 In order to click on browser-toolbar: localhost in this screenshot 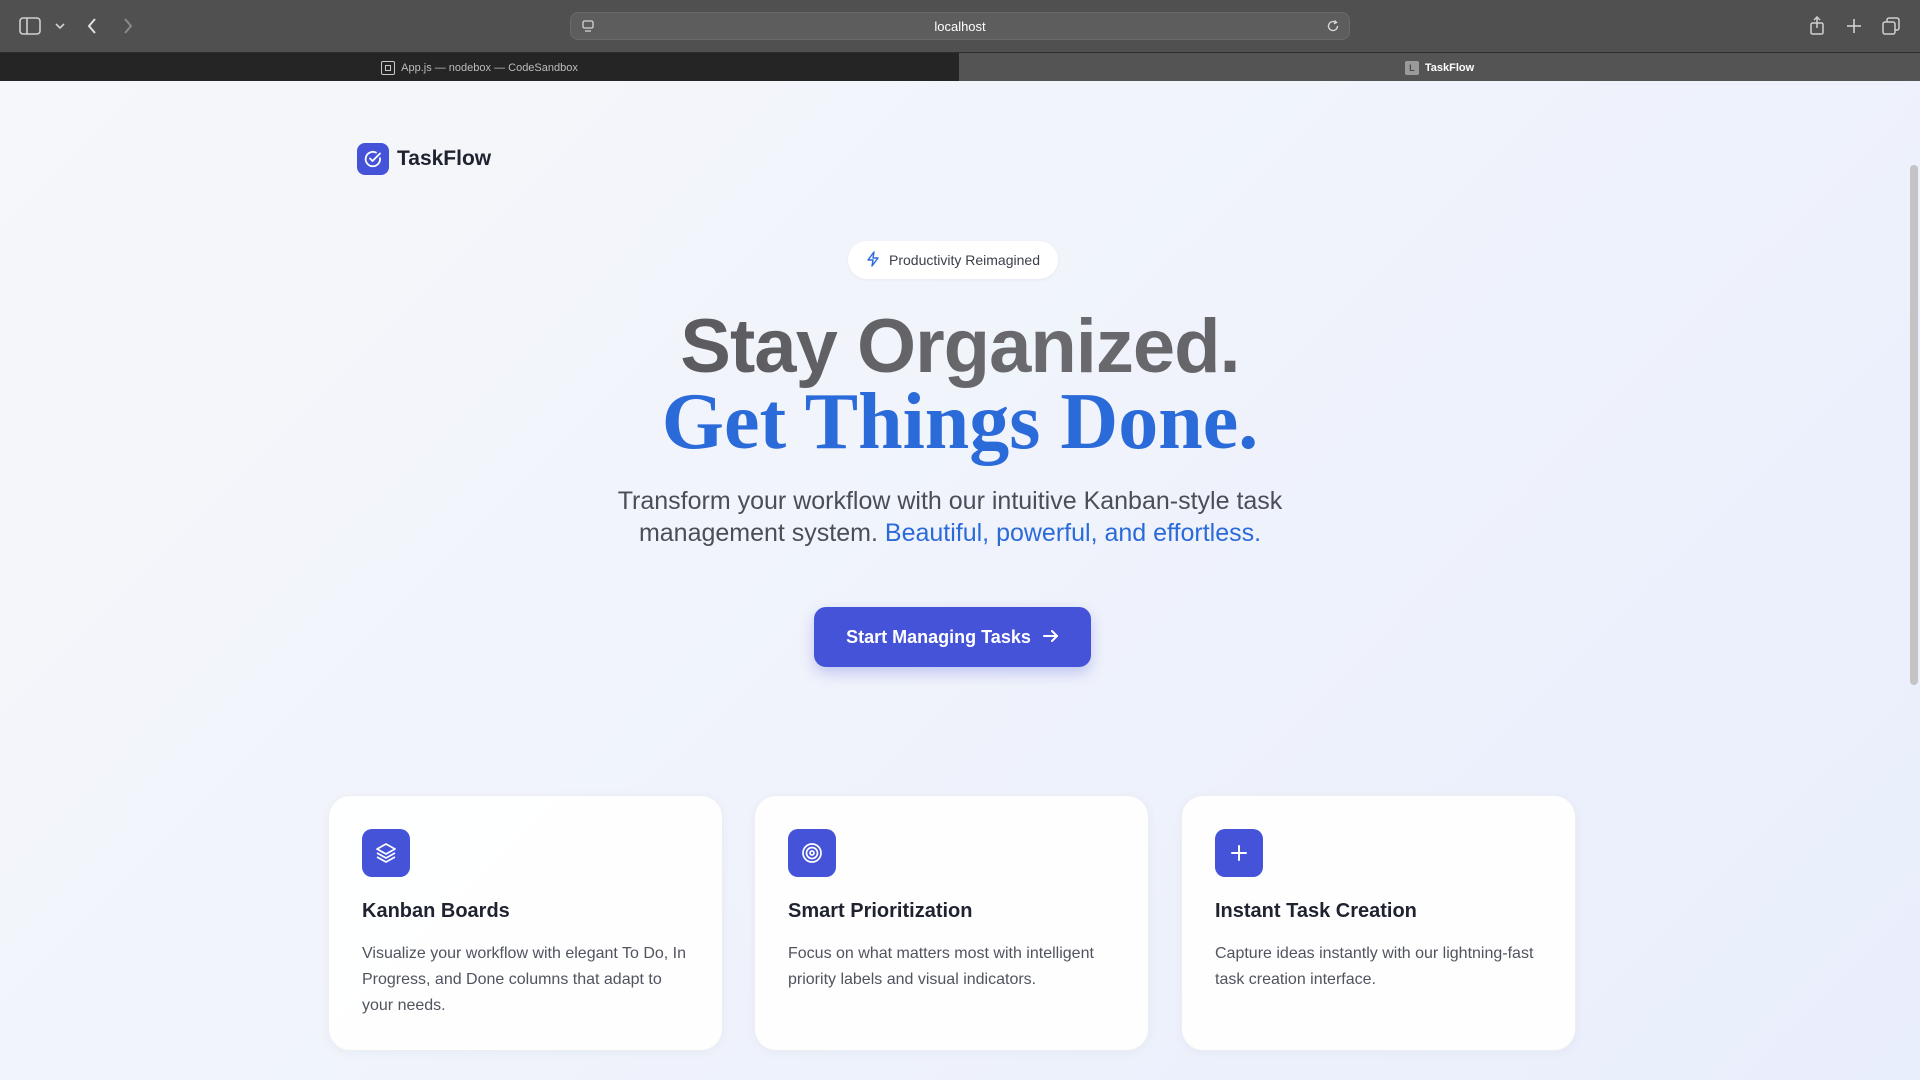, I will do `click(960, 26)`.